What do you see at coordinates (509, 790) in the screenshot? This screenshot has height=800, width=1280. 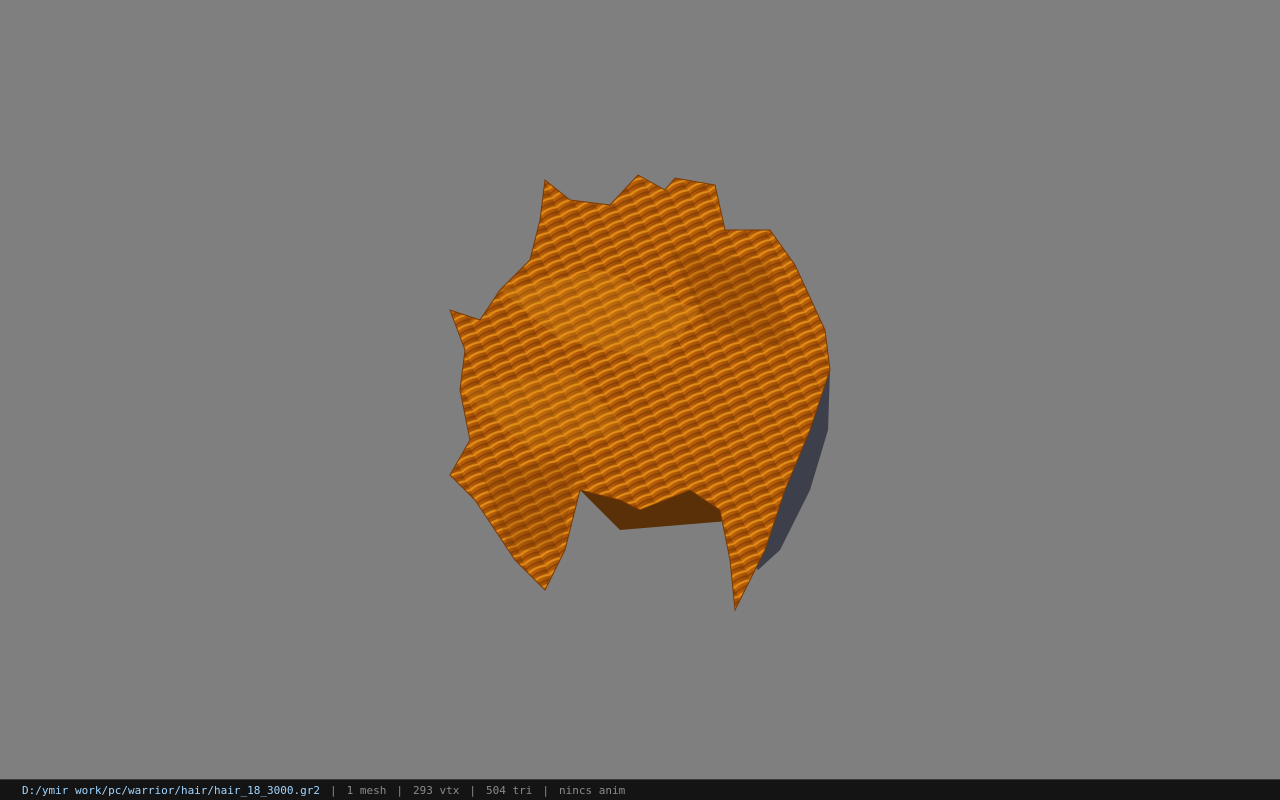 I see `triangle-count: 504 tri` at bounding box center [509, 790].